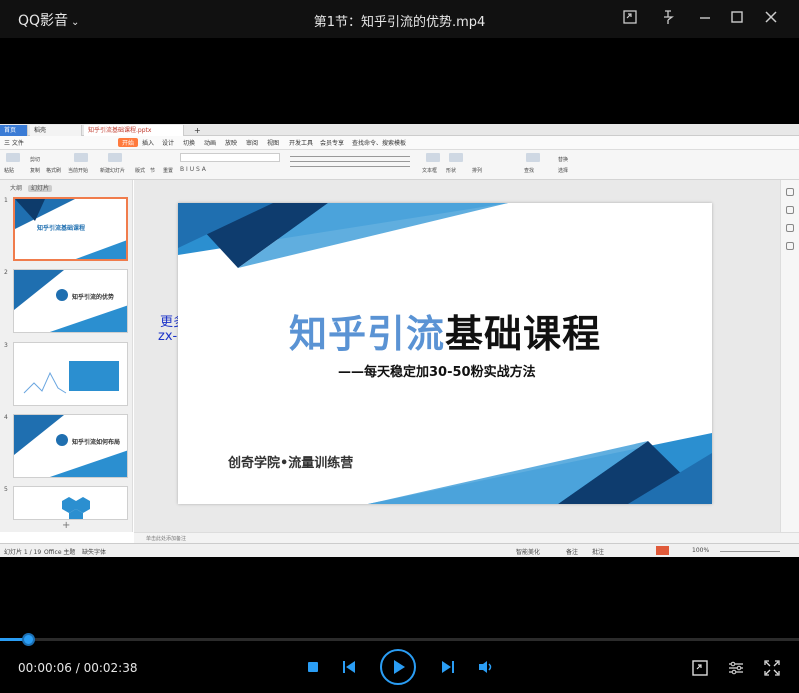 The height and width of the screenshot is (693, 799). Describe the element at coordinates (6, 489) in the screenshot. I see `thumb-number: 5` at that location.